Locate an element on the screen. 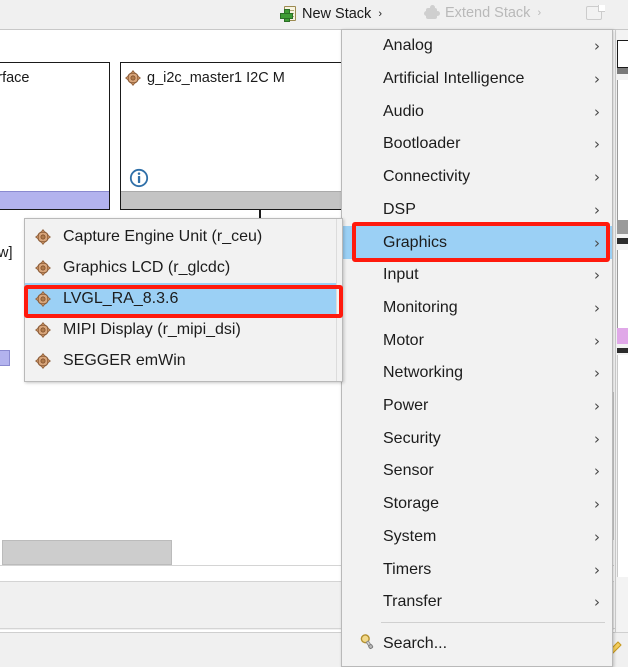  menu-item-connectivity: Connectivity › is located at coordinates (477, 177).